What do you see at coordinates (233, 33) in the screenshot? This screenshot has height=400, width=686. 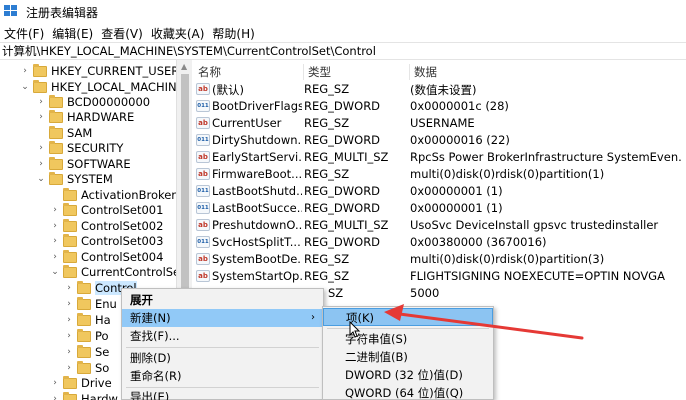 I see `menu-help: 帮助(H)` at bounding box center [233, 33].